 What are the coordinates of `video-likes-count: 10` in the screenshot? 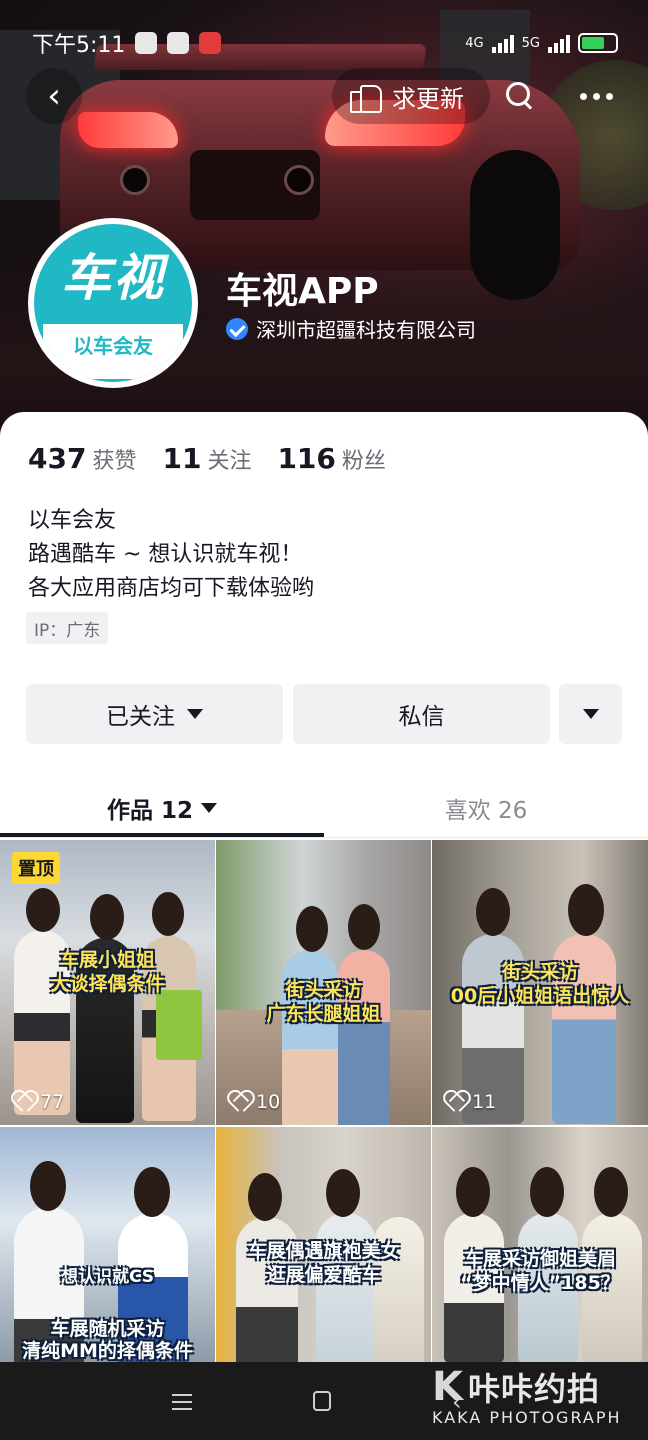 It's located at (268, 1102).